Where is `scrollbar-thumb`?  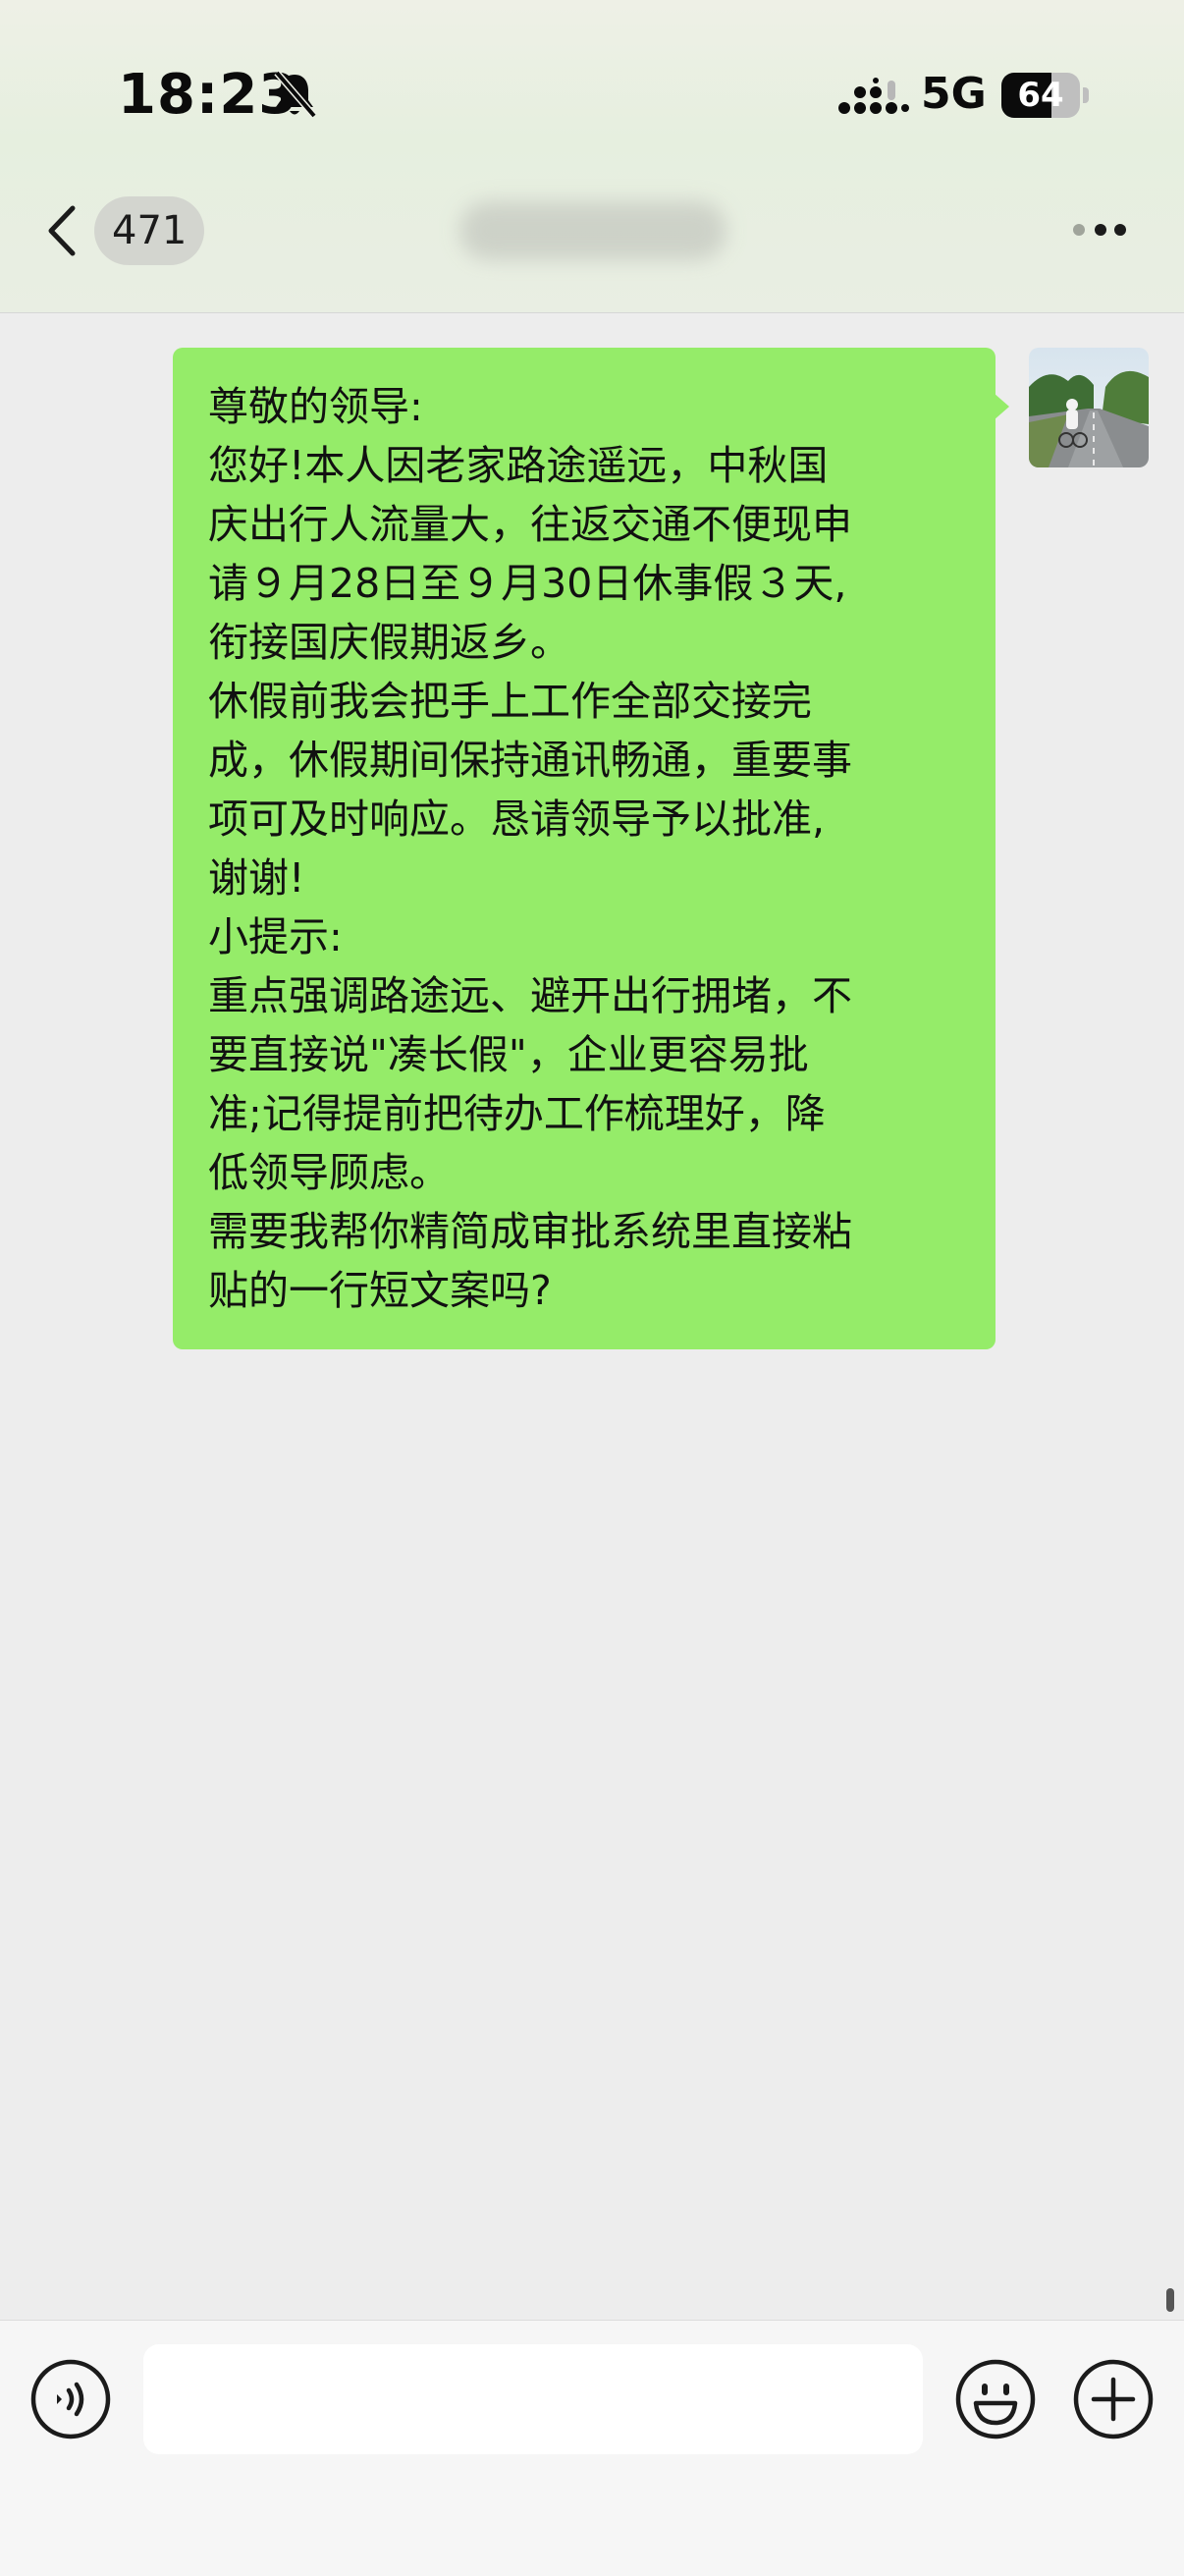
scrollbar-thumb is located at coordinates (1170, 2300).